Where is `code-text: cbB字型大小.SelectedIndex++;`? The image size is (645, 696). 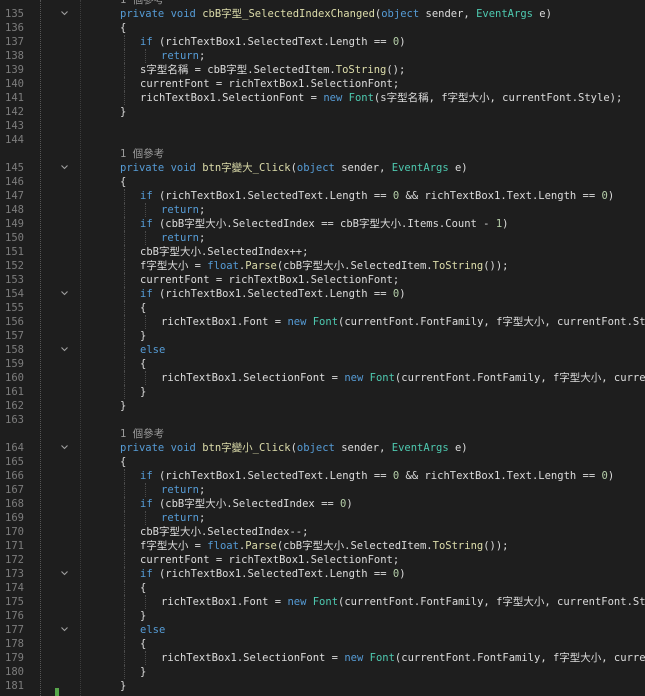
code-text: cbB字型大小.SelectedIndex++; is located at coordinates (224, 252).